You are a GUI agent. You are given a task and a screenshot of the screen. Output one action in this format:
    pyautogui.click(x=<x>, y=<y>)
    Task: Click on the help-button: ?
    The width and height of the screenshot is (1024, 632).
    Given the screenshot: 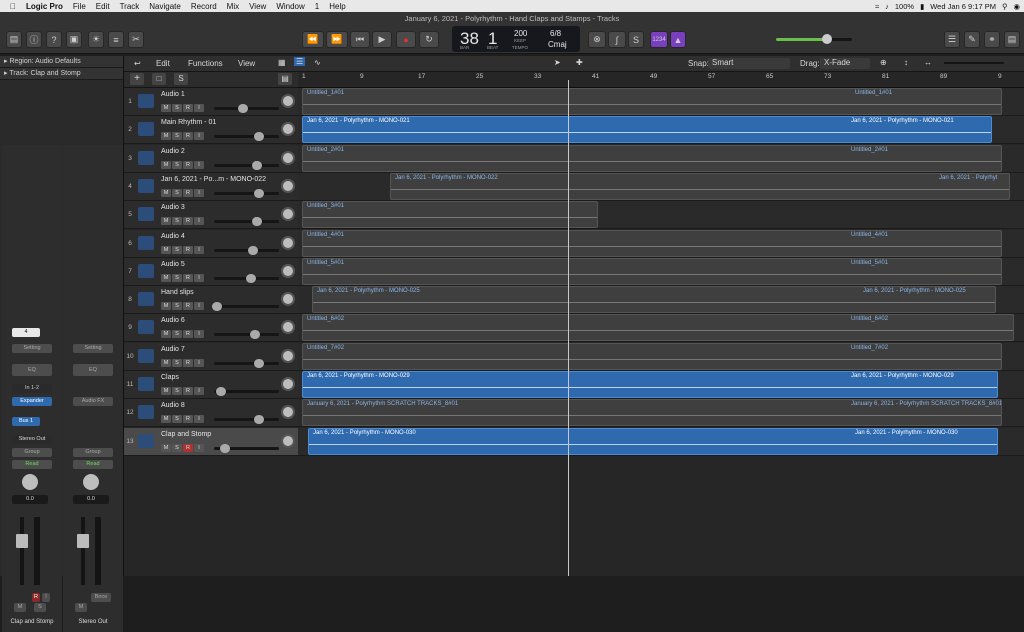 What is the action you would take?
    pyautogui.click(x=54, y=39)
    